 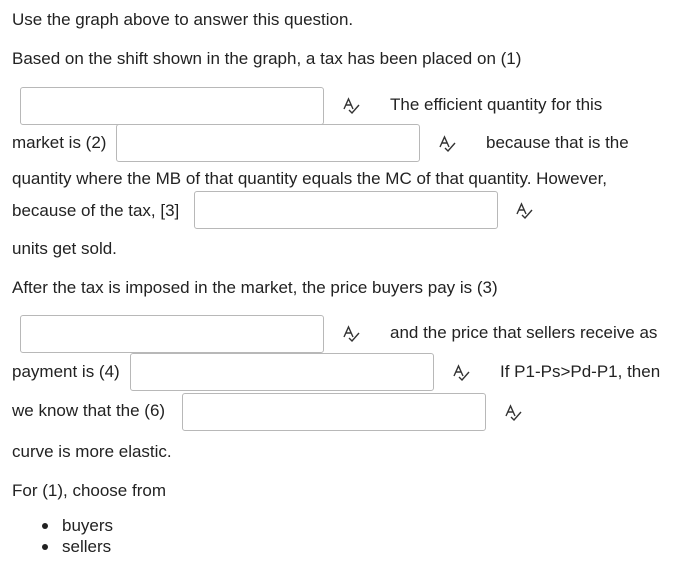 I want to click on q2-tail-text: because that is the, so click(x=557, y=142).